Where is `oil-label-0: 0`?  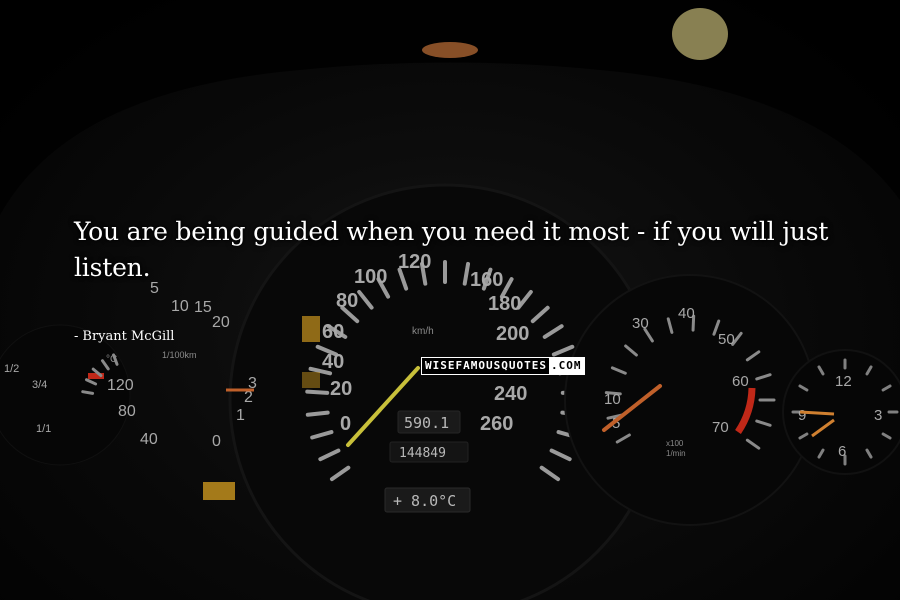 oil-label-0: 0 is located at coordinates (216, 441).